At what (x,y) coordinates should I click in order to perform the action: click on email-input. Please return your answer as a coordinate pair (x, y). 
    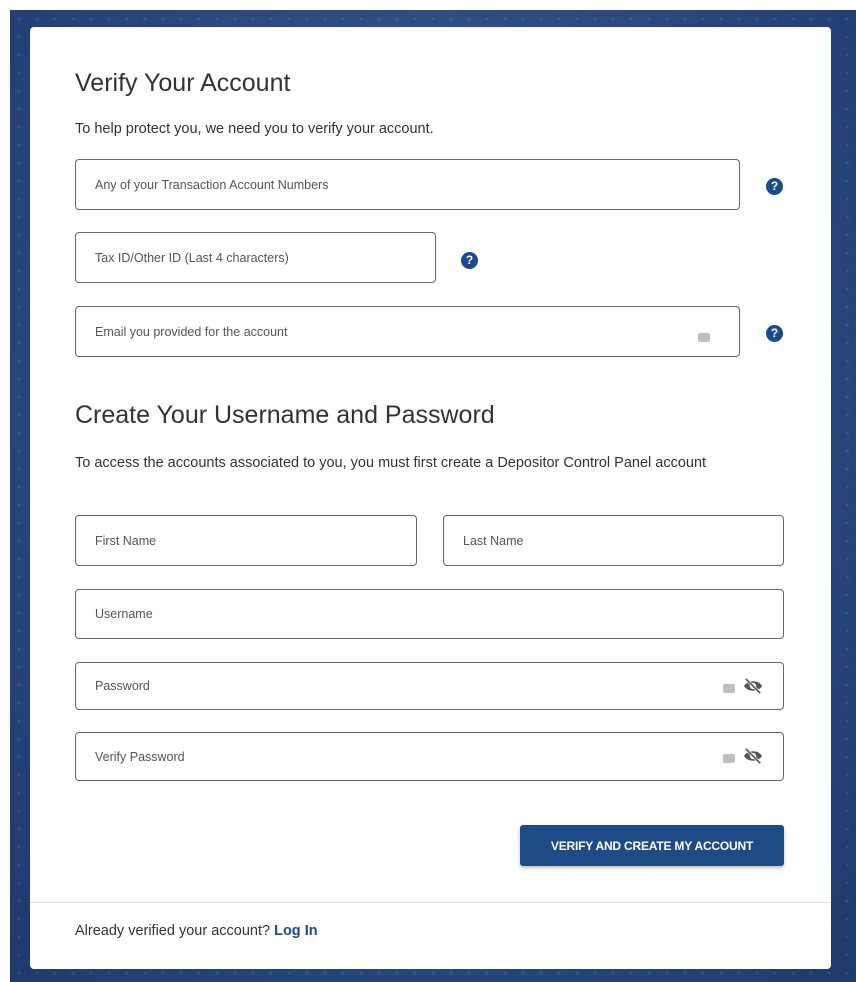
    Looking at the image, I should click on (391, 331).